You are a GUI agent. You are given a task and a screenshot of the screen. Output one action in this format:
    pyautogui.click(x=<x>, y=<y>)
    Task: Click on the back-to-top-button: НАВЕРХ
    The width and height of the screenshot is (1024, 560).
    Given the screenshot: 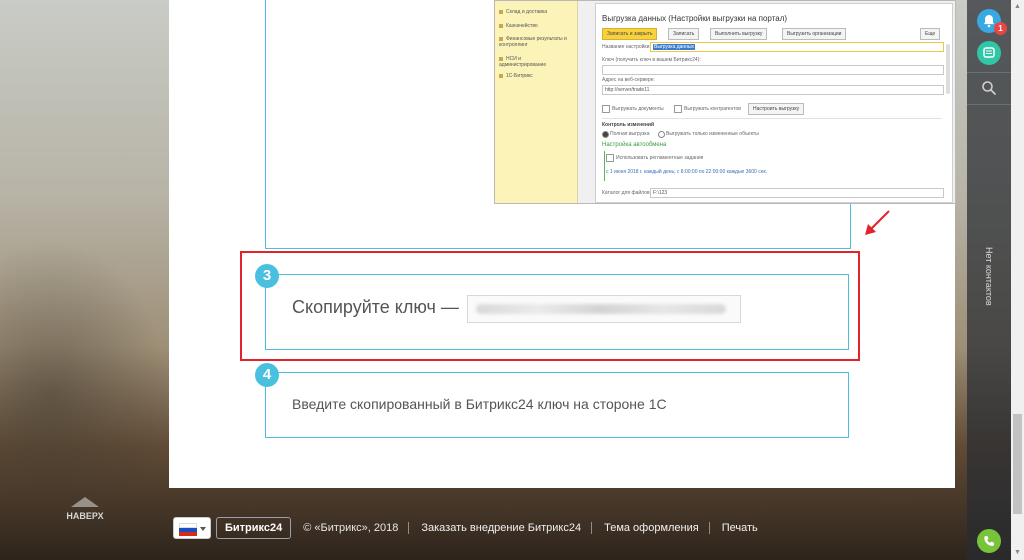 What is the action you would take?
    pyautogui.click(x=85, y=513)
    